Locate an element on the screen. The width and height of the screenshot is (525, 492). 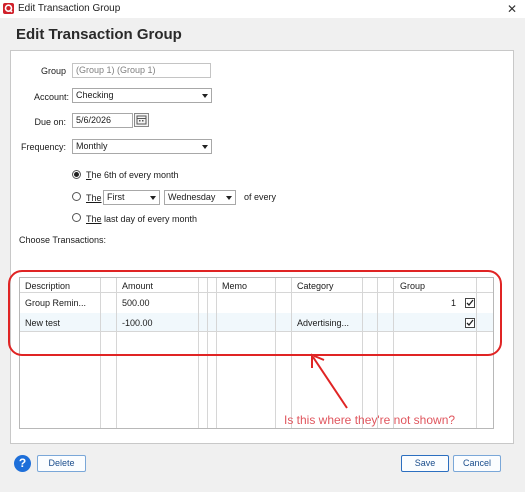
radio-day-of-month-label: The 6th of every month is located at coordinates (132, 175).